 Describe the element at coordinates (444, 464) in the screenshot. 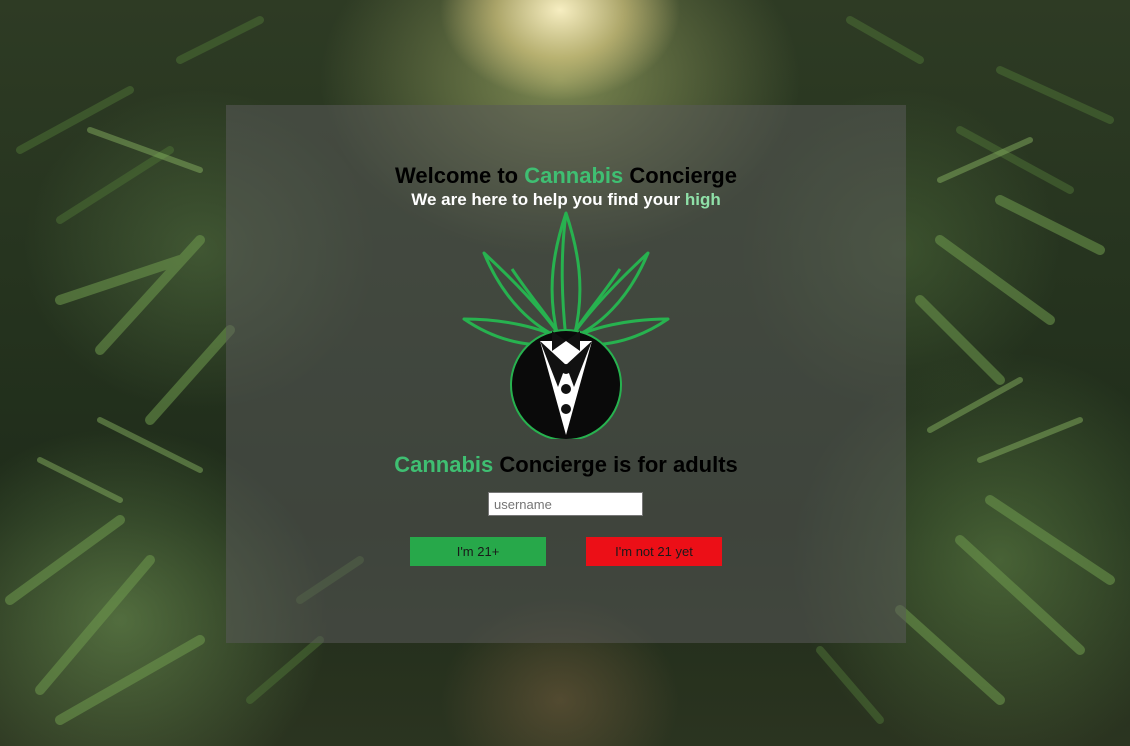

I see `age-brand-green: Cannabis` at that location.